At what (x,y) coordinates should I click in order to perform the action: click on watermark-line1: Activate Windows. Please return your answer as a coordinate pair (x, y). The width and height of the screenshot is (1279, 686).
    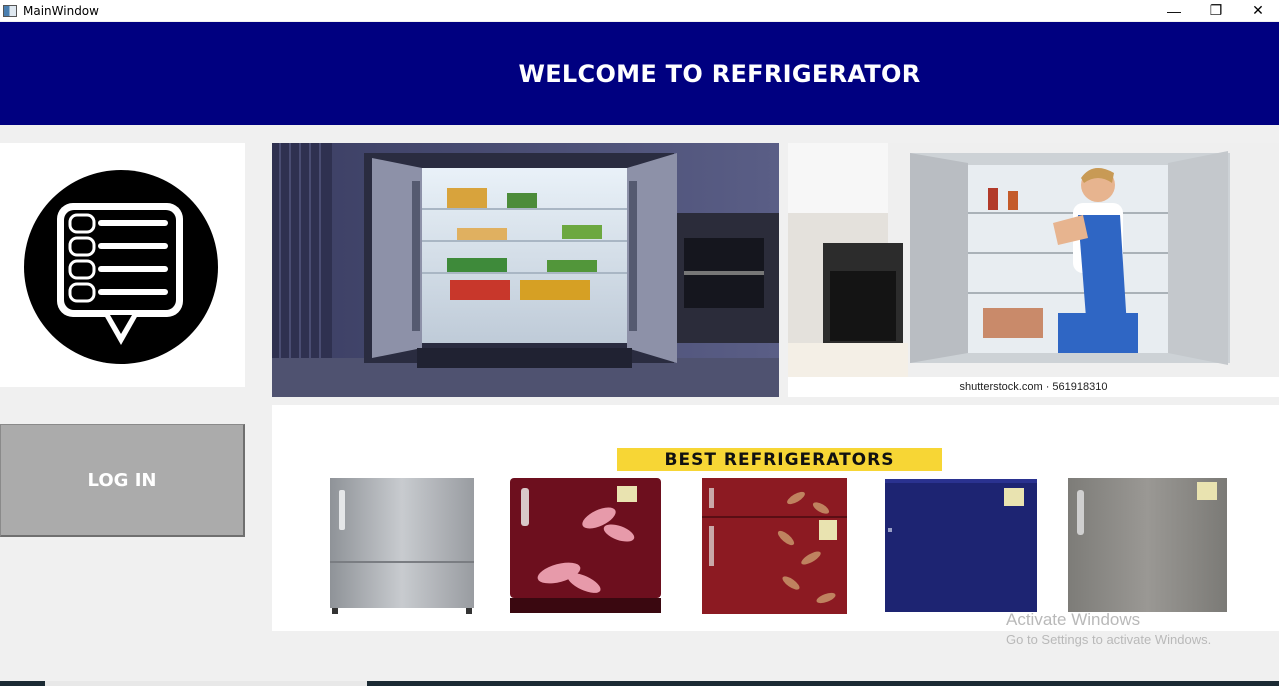
    Looking at the image, I should click on (1073, 619).